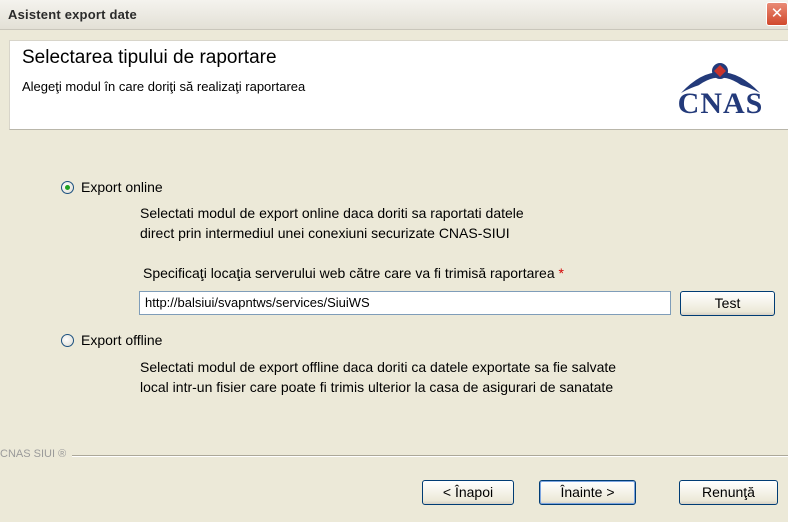 Image resolution: width=788 pixels, height=522 pixels. What do you see at coordinates (36, 454) in the screenshot?
I see `footer-brand: CNAS SIUI ®` at bounding box center [36, 454].